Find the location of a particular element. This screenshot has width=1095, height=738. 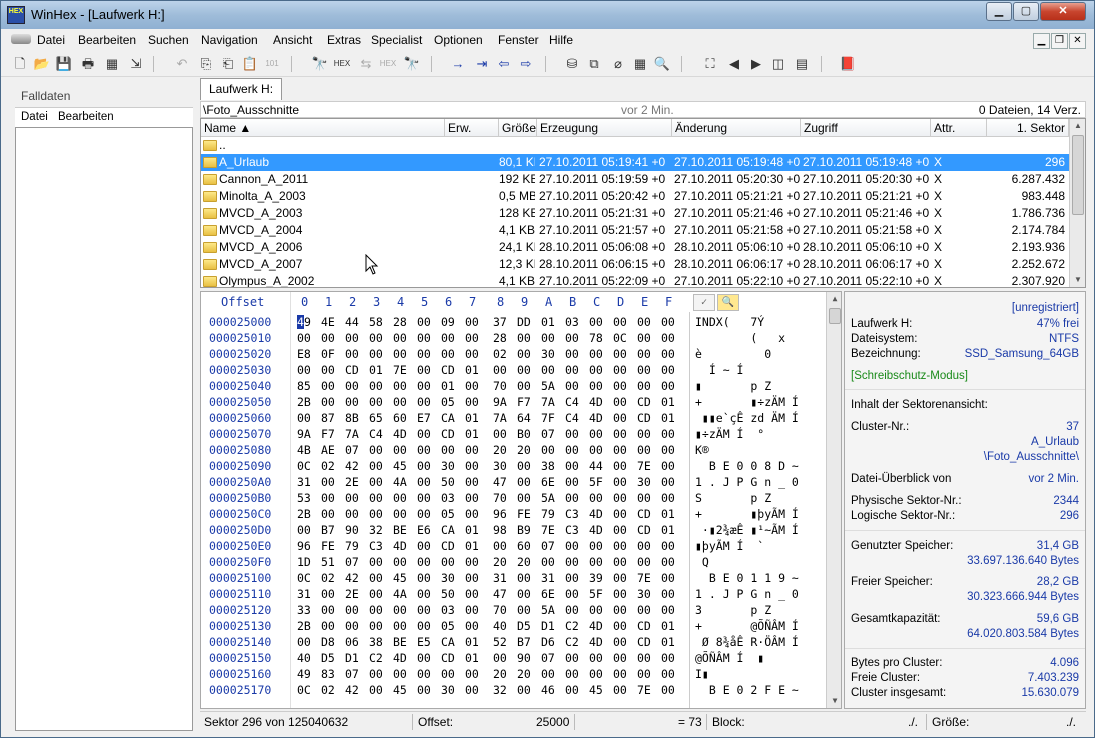

hex-byte: 0C is located at coordinates (624, 338).